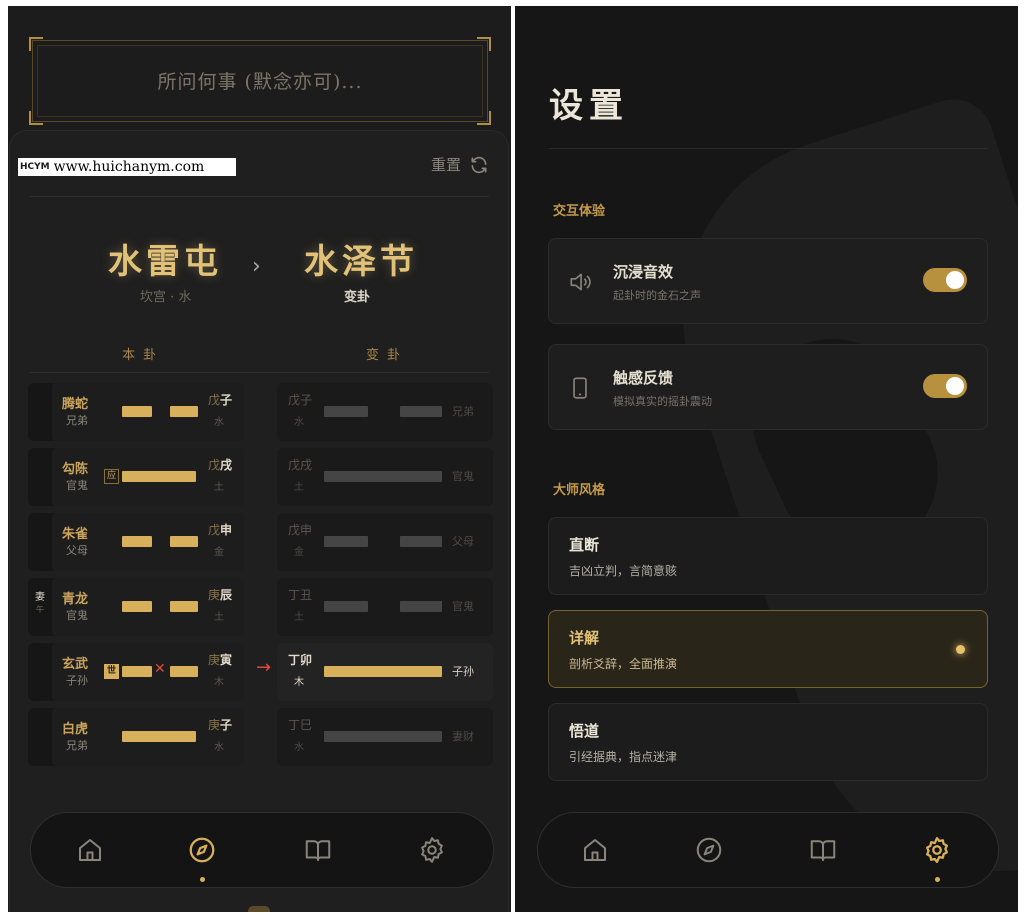 The width and height of the screenshot is (1024, 919). What do you see at coordinates (260, 607) in the screenshot?
I see `yao-row: 妻午 青龙 官鬼 庚辰 土 丁丑 土 官鬼` at bounding box center [260, 607].